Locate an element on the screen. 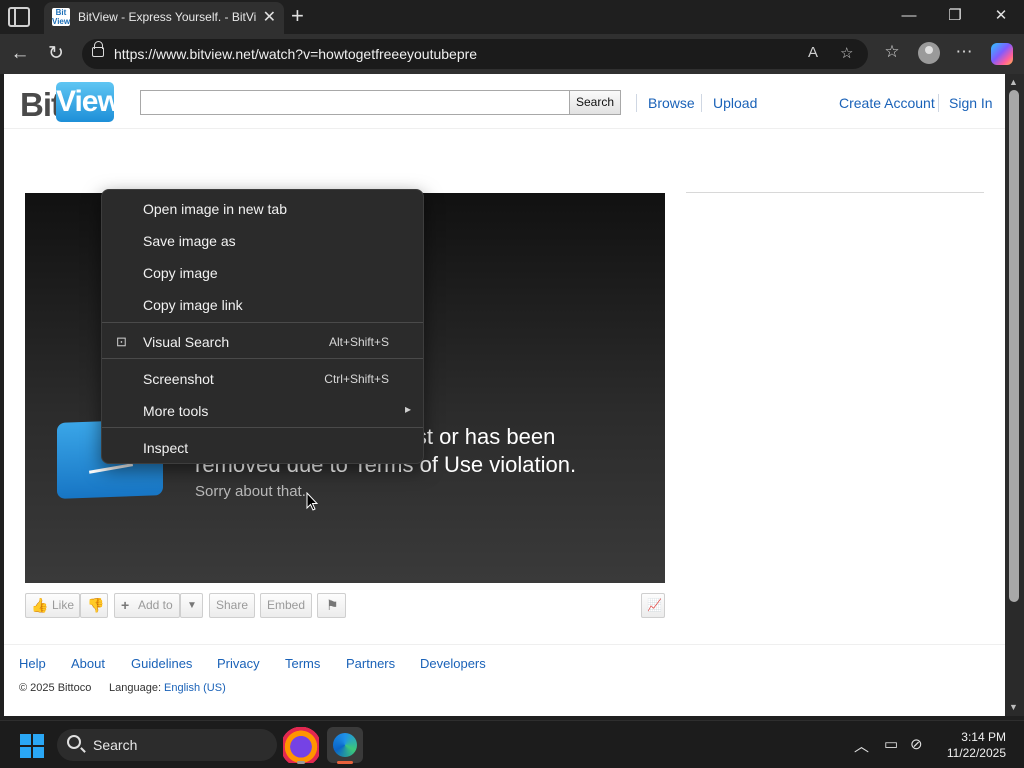 The width and height of the screenshot is (1024, 768). edge-icon is located at coordinates (345, 745).